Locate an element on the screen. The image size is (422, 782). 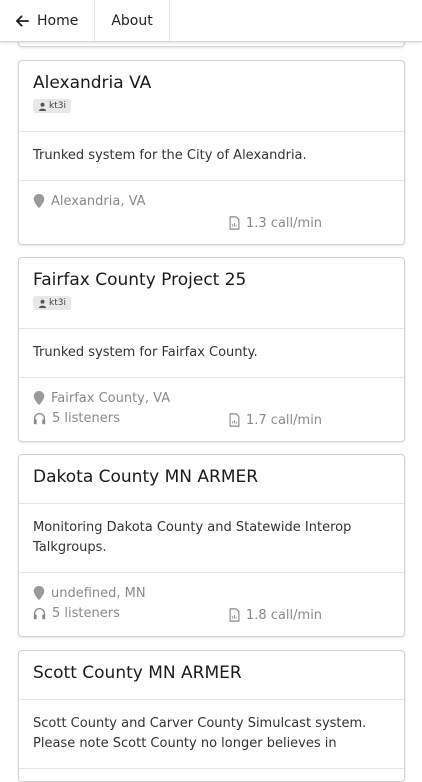
system-title: Scott County MN ARMER is located at coordinates (211, 673).